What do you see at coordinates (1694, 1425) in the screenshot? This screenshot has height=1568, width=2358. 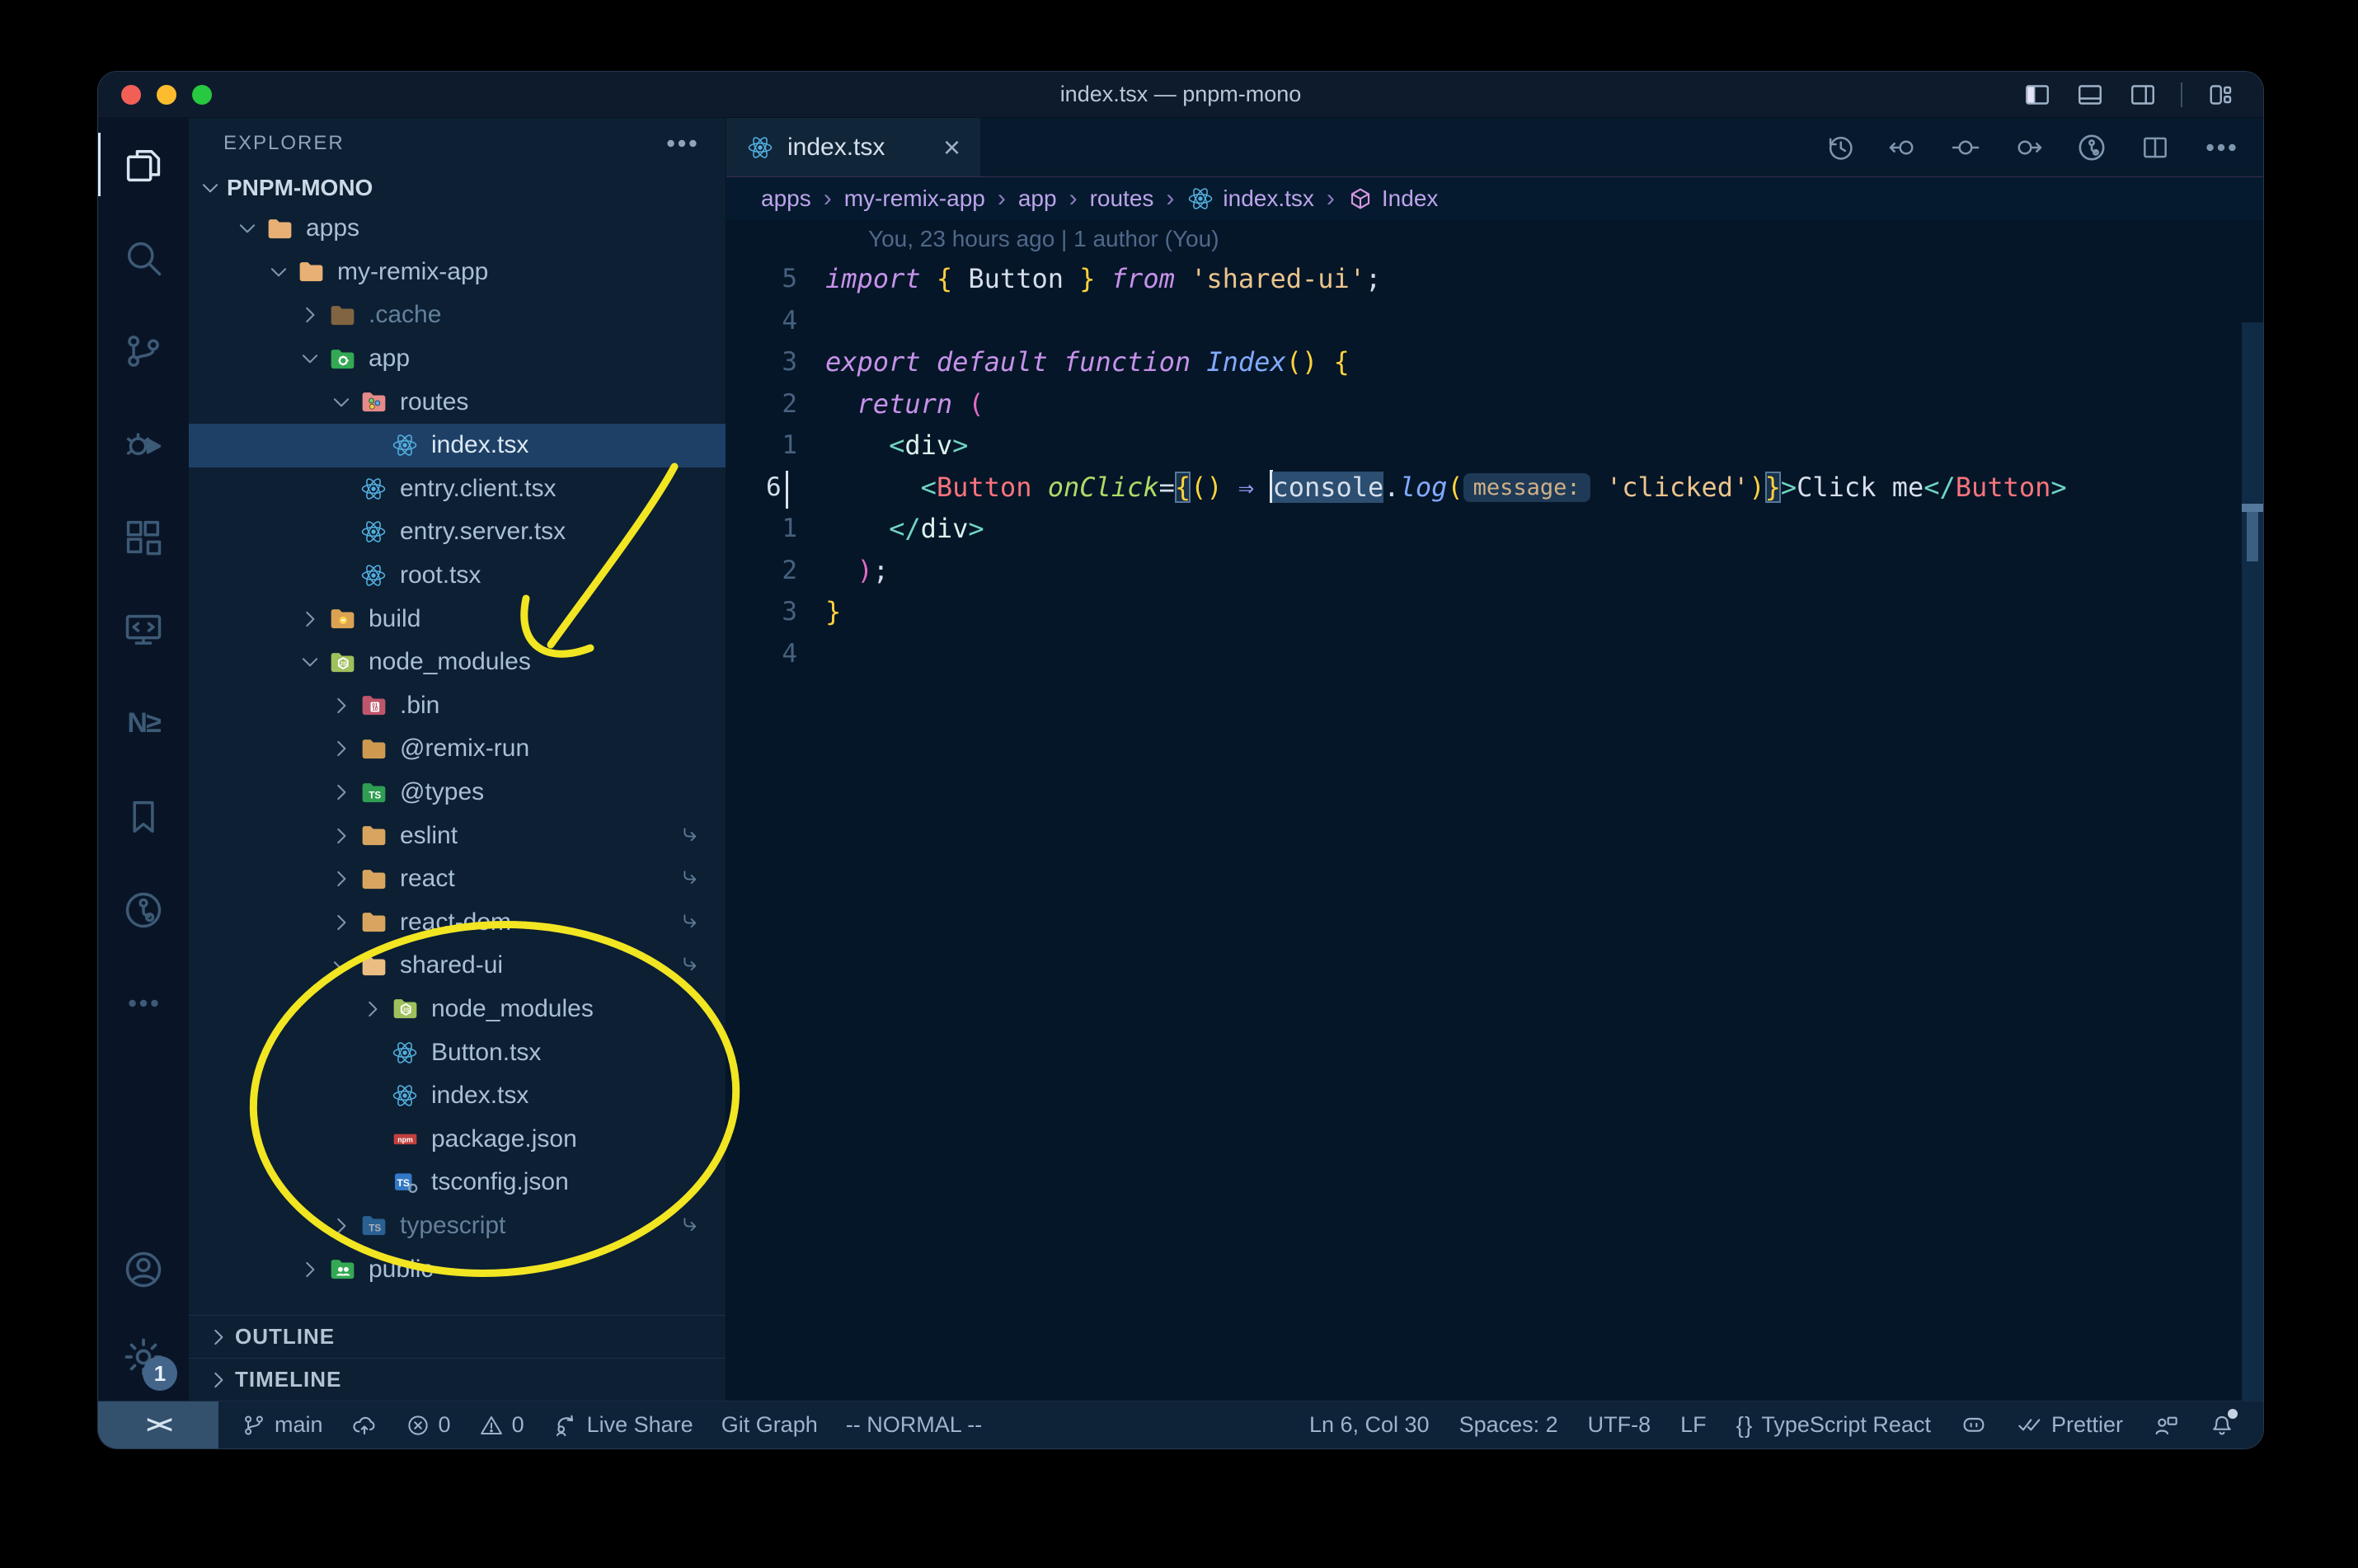 I see `status-item-eol: LF` at bounding box center [1694, 1425].